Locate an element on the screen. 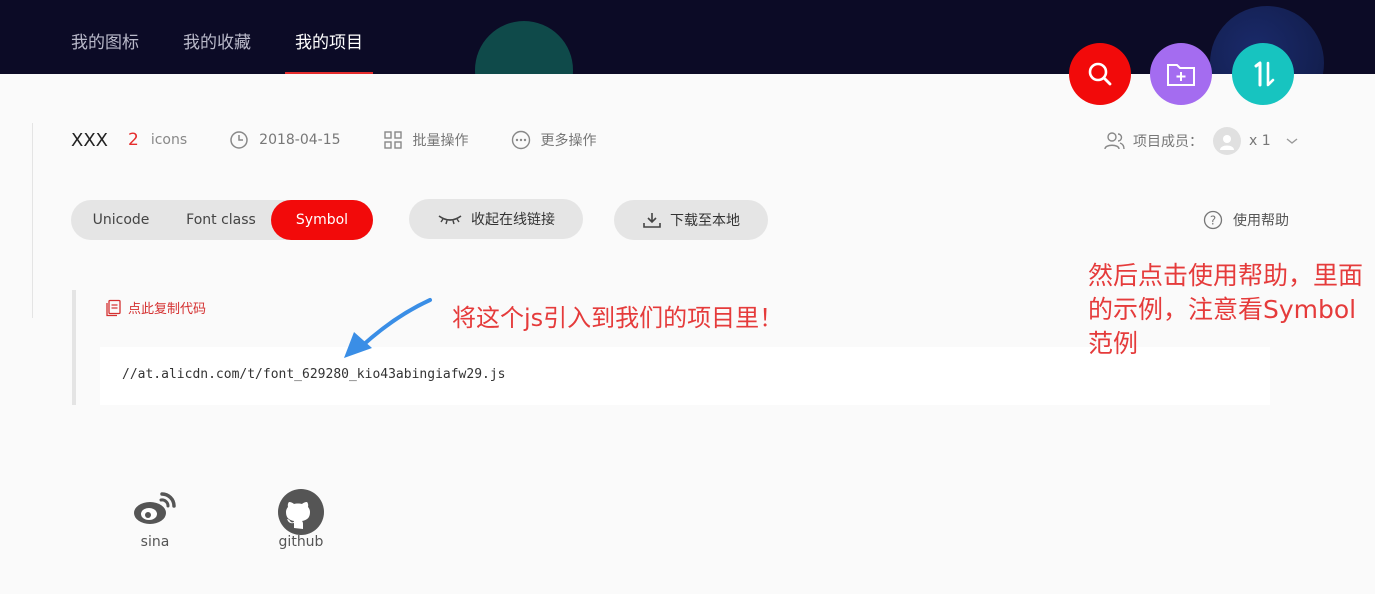  folder-add-icon is located at coordinates (1181, 75).